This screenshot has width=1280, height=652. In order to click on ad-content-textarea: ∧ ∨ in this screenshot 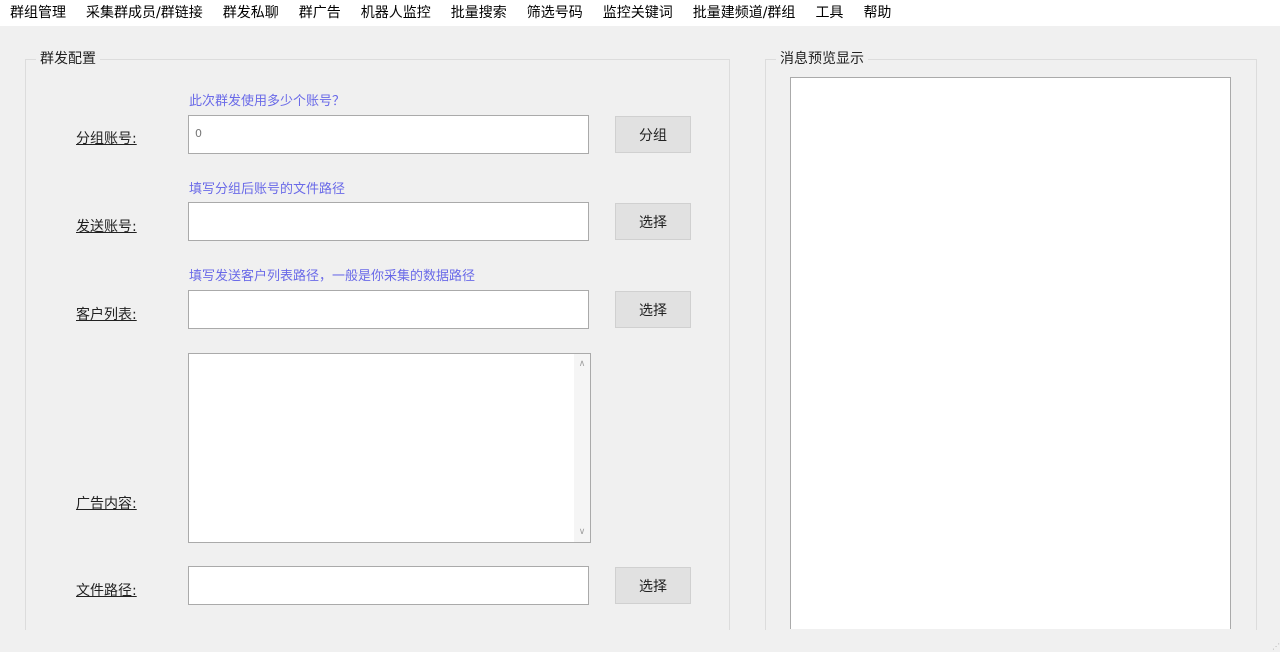, I will do `click(389, 448)`.